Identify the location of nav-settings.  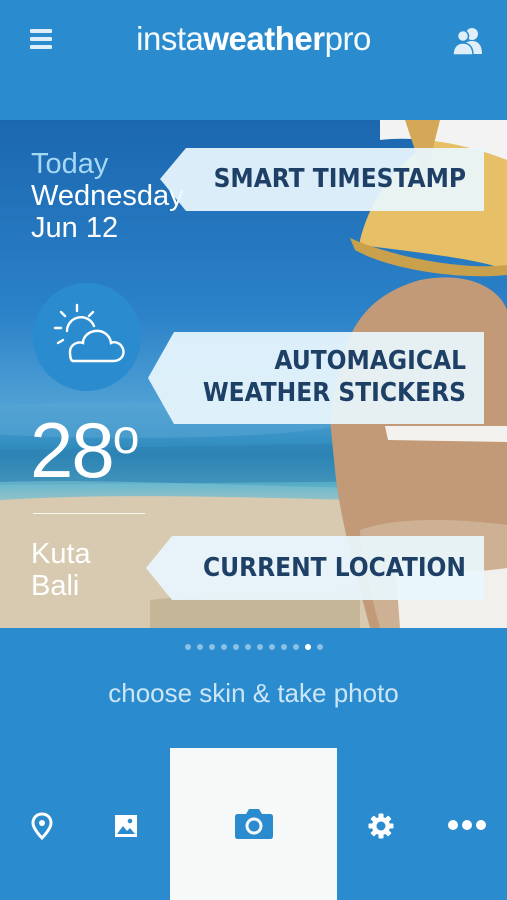
(380, 824).